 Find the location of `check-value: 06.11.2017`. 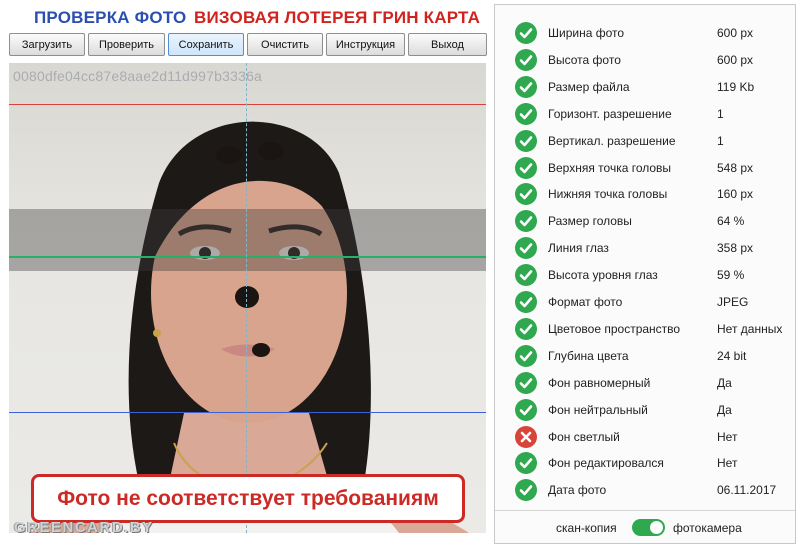

check-value: 06.11.2017 is located at coordinates (747, 490).